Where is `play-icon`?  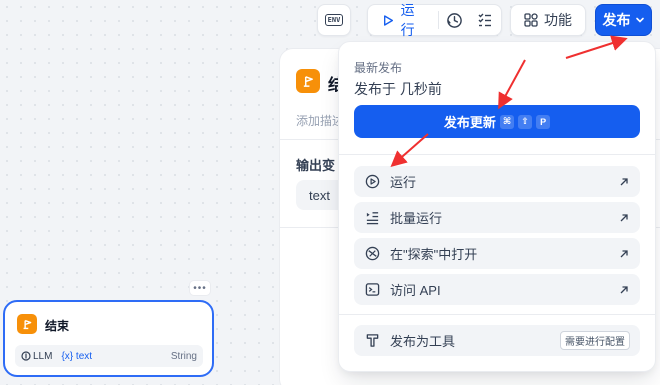 play-icon is located at coordinates (389, 20).